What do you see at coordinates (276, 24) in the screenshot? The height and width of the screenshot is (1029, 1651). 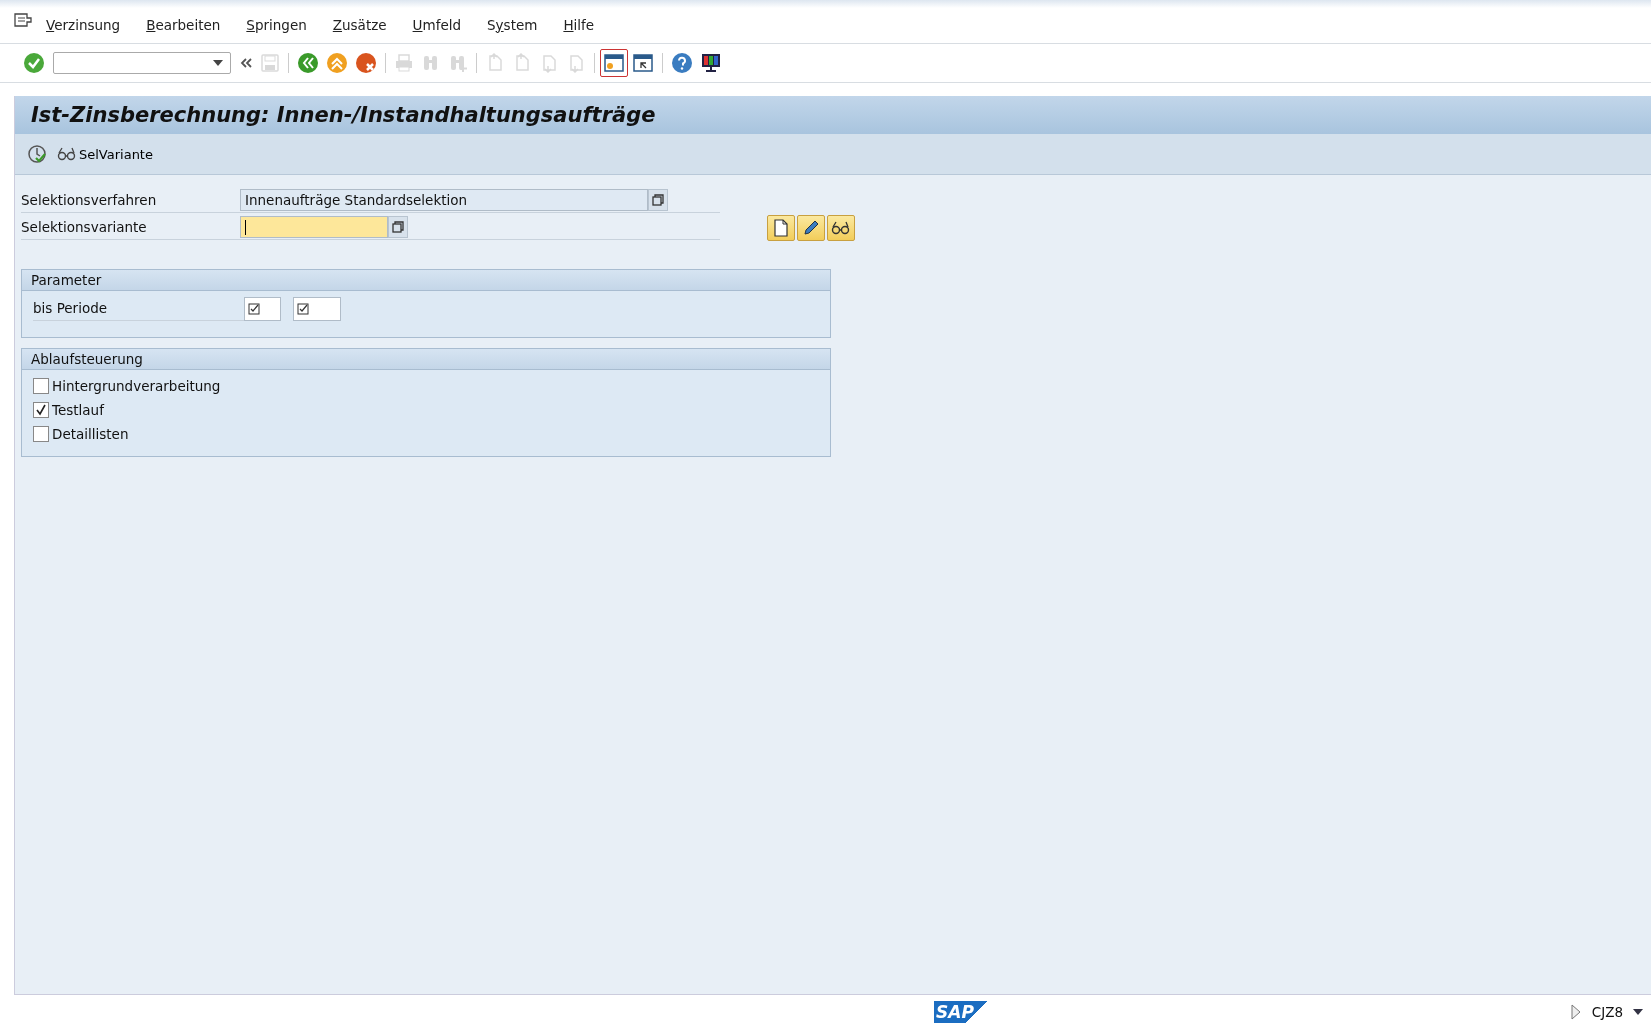 I see `menu-item: Springen` at bounding box center [276, 24].